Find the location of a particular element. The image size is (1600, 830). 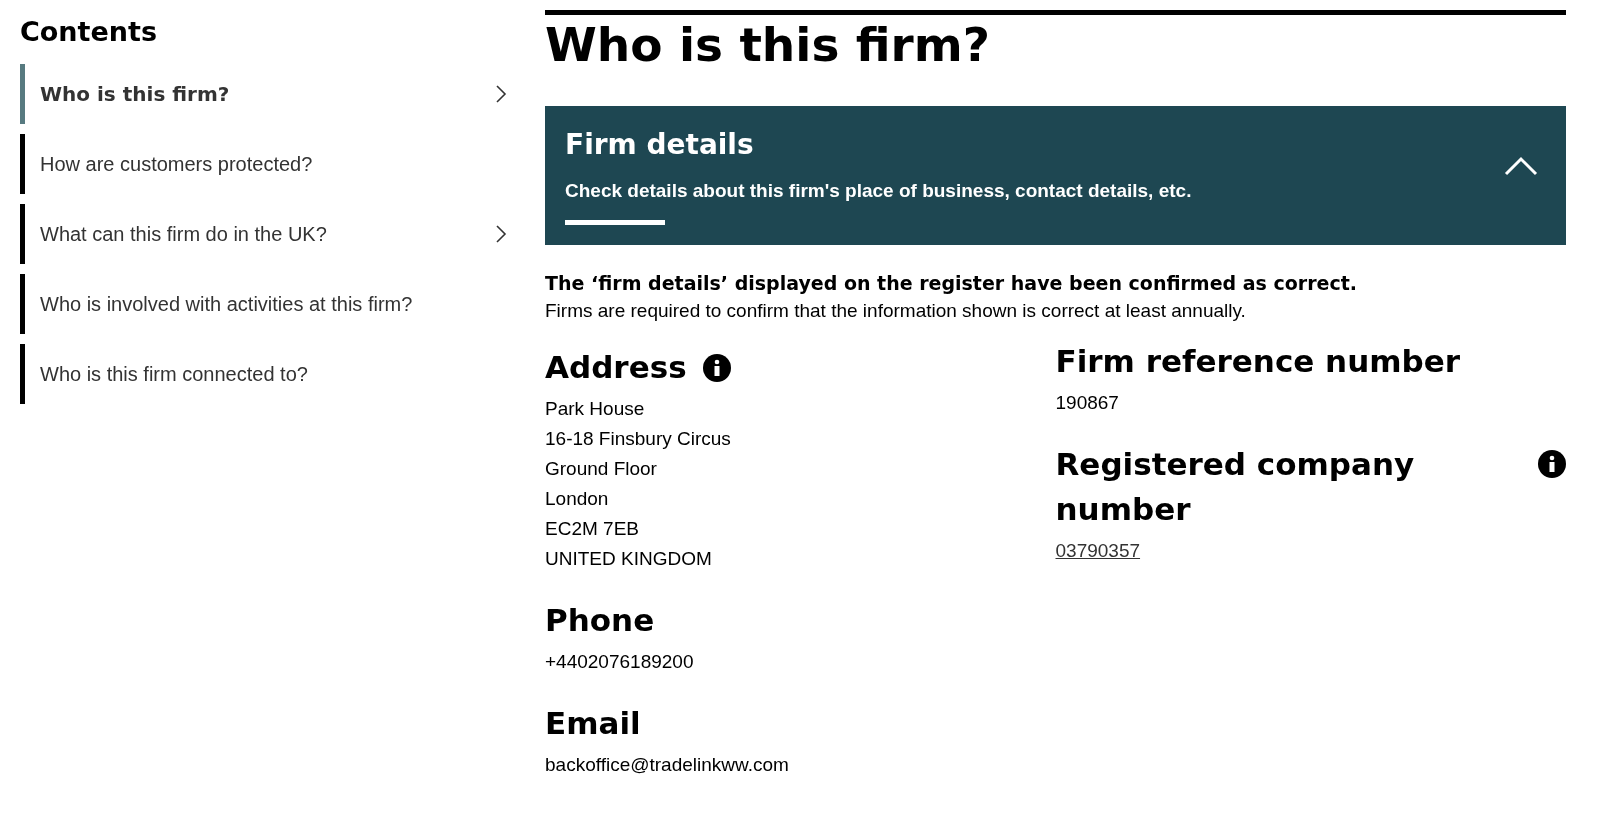

panel-description: Check details about this firm's place of business, contact details, etc. is located at coordinates (879, 191).